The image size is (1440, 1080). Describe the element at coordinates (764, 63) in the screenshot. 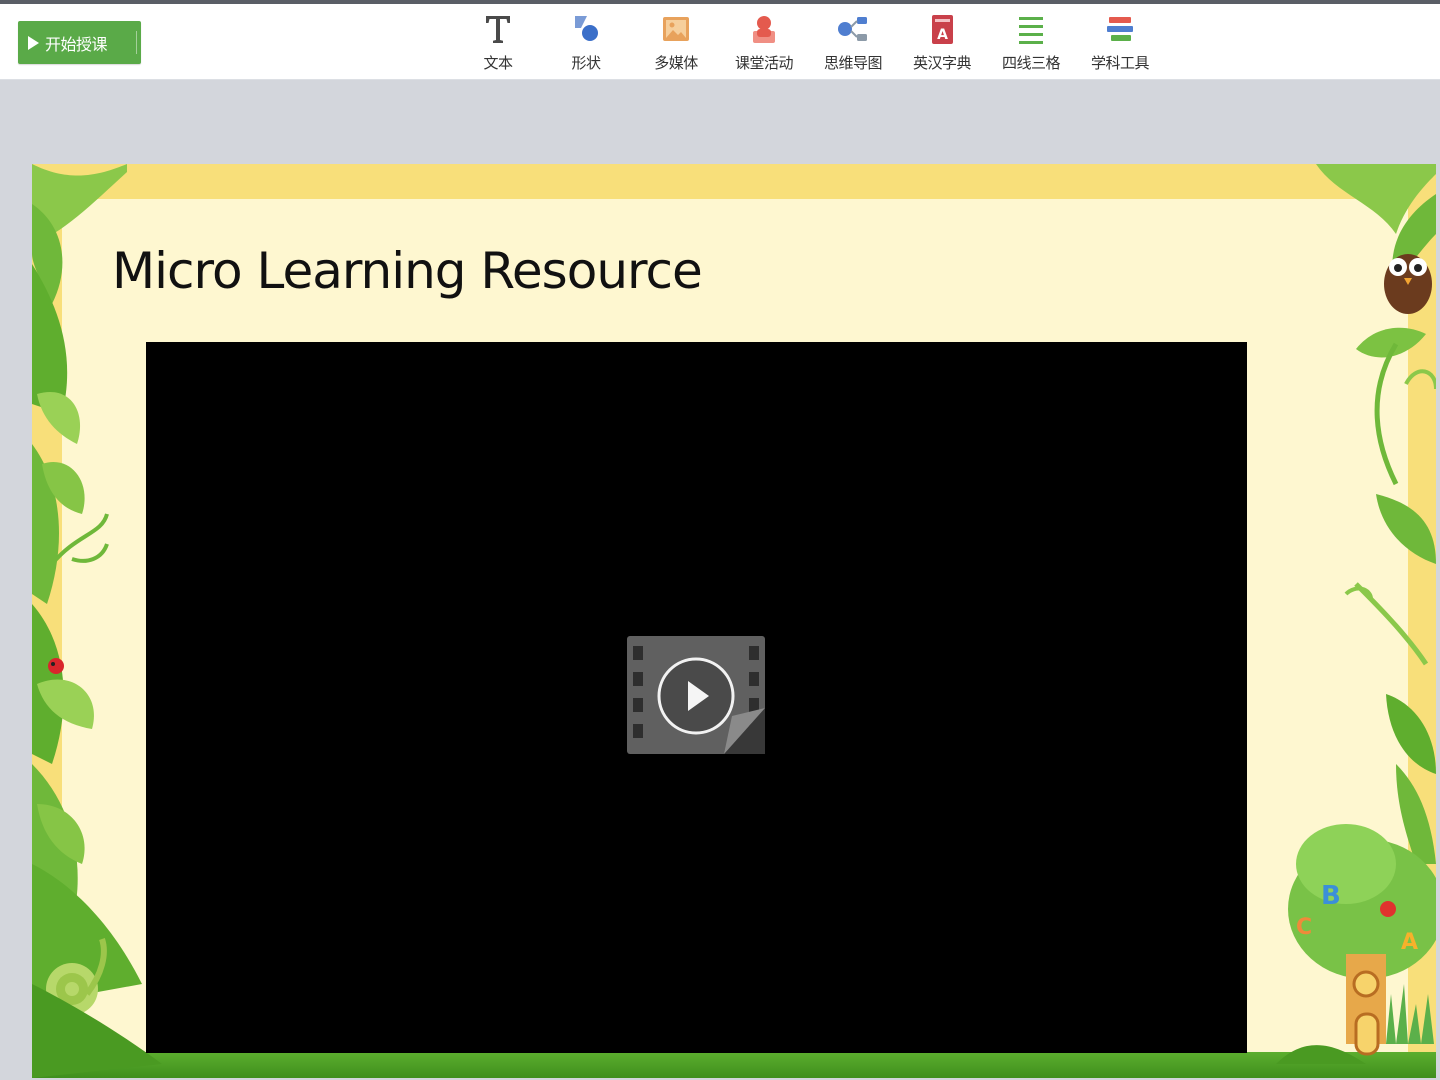

I see `tool-label: 课堂活动` at that location.